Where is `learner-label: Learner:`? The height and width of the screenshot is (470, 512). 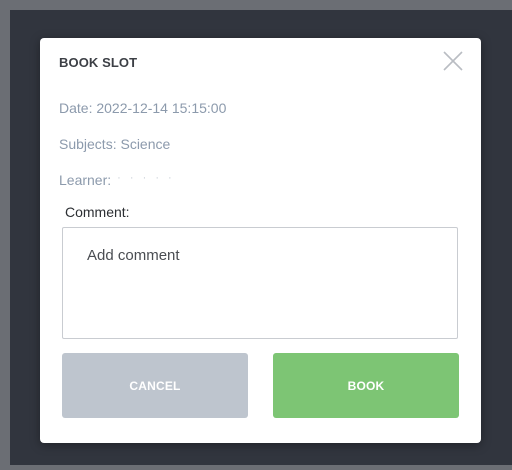
learner-label: Learner: is located at coordinates (85, 180).